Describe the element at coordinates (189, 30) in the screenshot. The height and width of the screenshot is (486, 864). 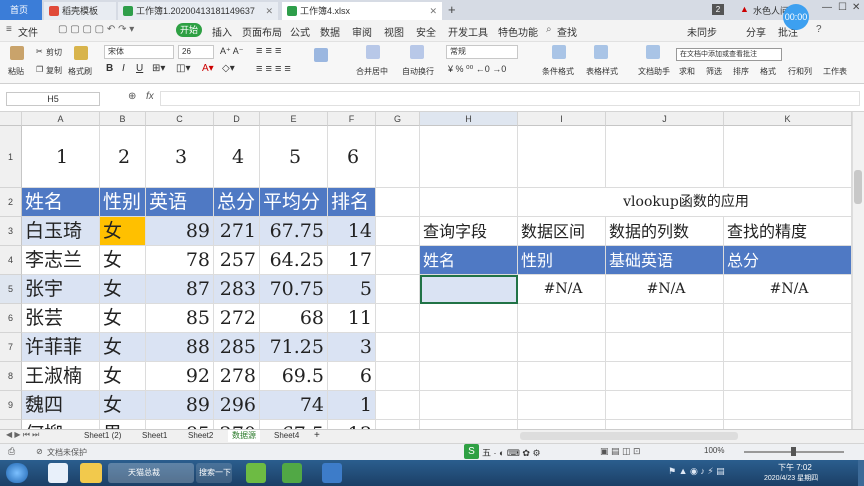
I see `menu-start: 开始` at that location.